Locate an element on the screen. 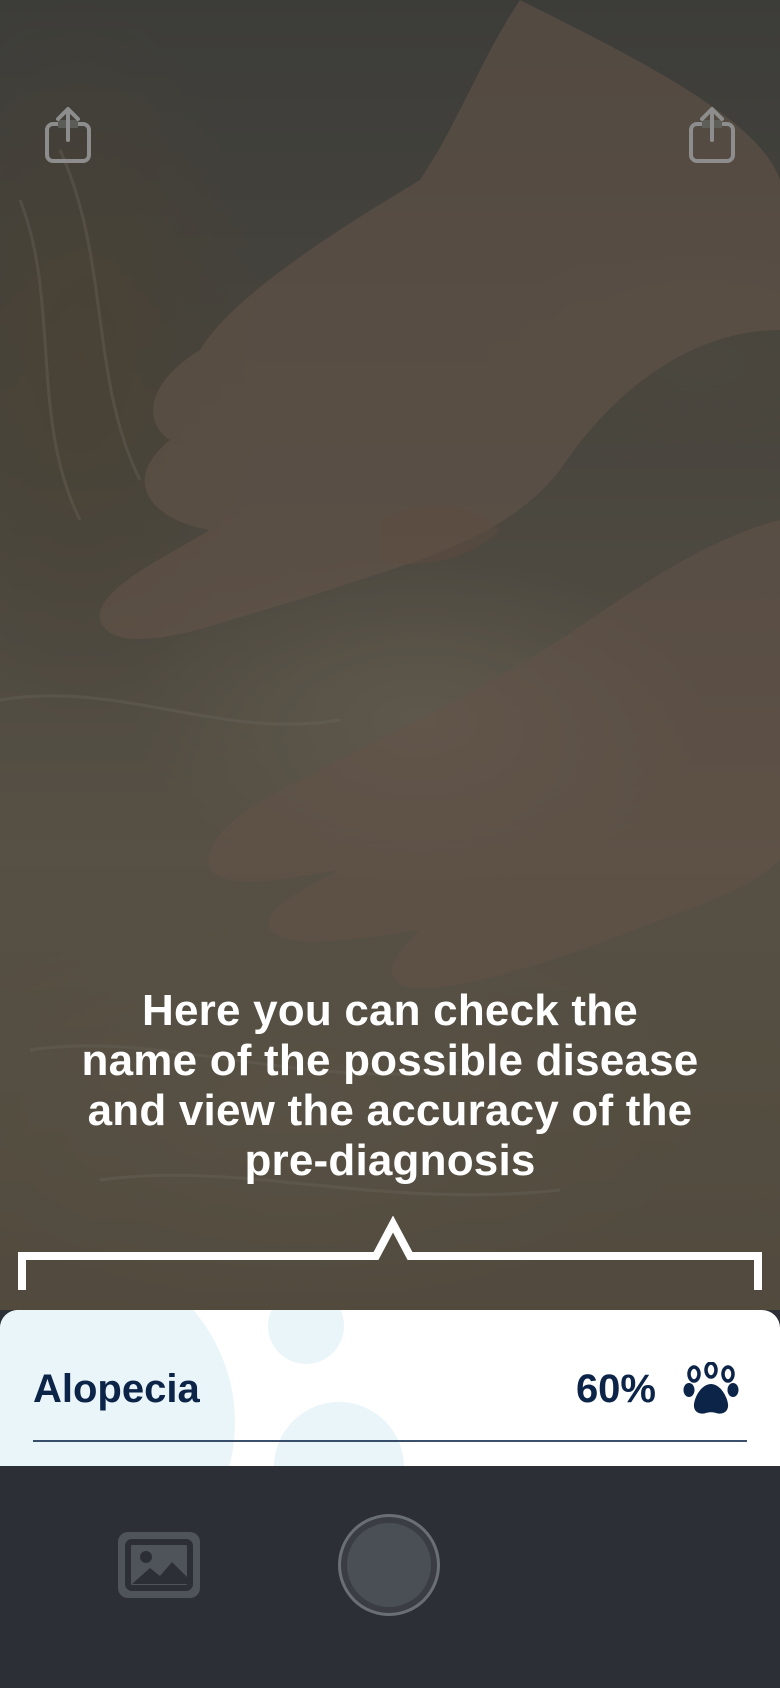 This screenshot has height=1688, width=780. gallery-button is located at coordinates (159, 1565).